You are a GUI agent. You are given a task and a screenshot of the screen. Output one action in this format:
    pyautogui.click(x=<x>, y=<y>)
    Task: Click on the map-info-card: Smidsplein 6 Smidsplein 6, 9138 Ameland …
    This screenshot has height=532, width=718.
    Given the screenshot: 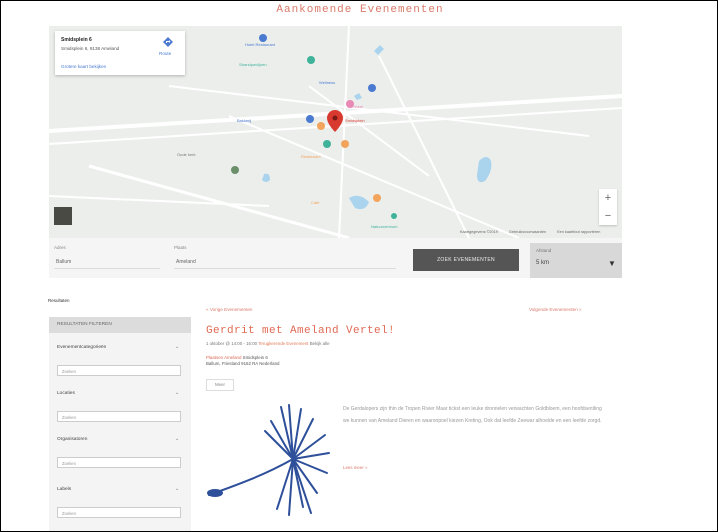 What is the action you would take?
    pyautogui.click(x=120, y=53)
    